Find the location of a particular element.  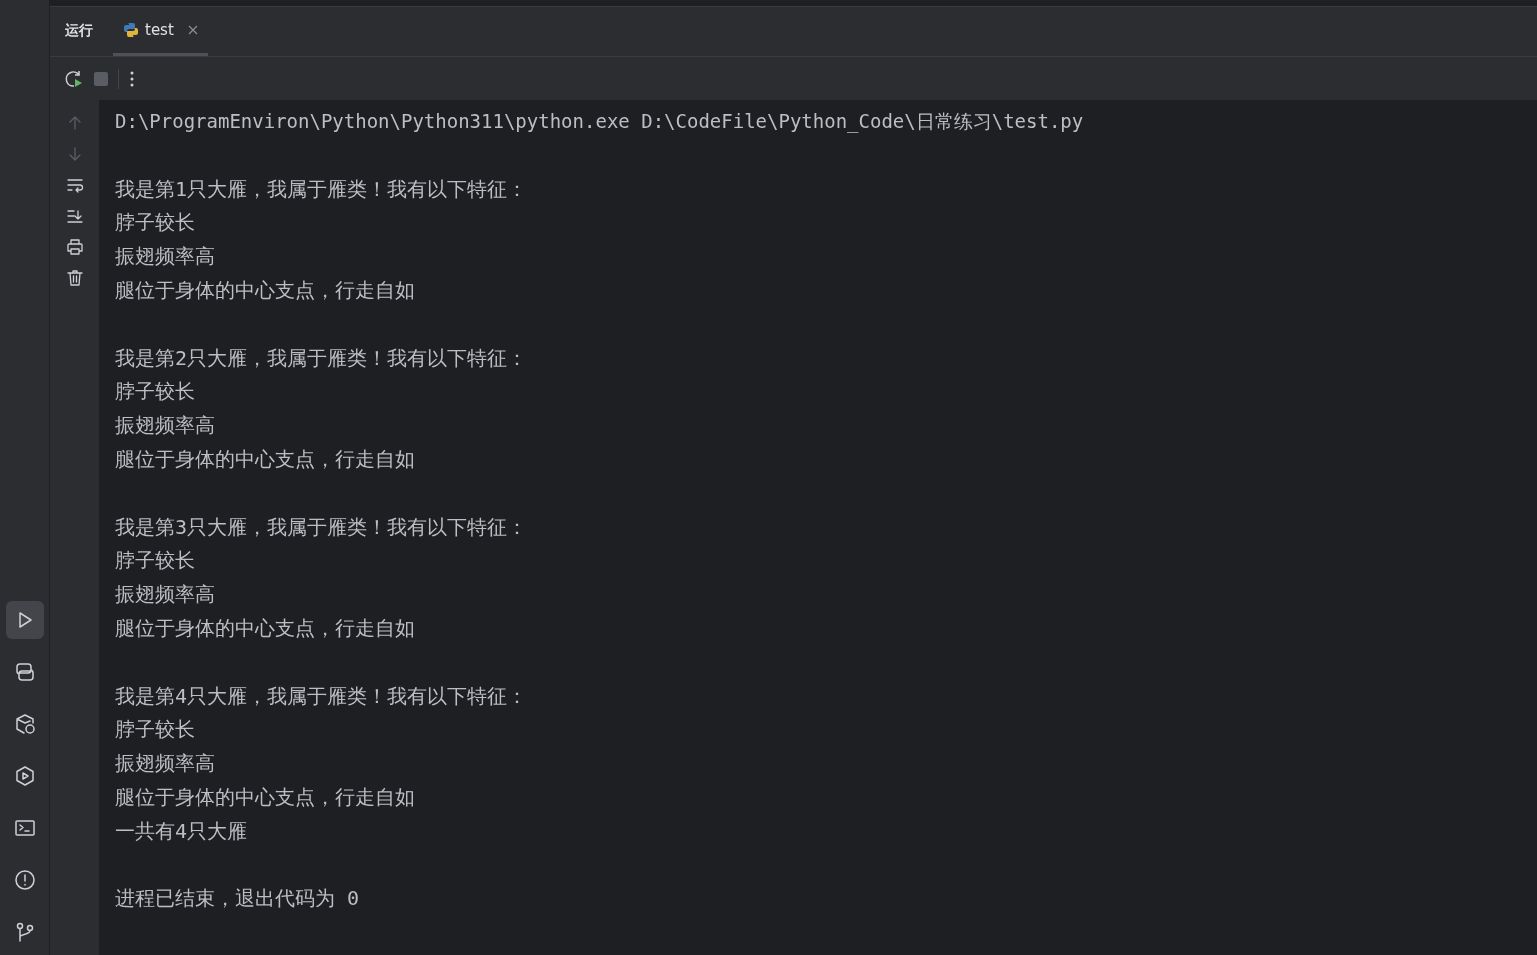

terminal-icon is located at coordinates (24, 828).